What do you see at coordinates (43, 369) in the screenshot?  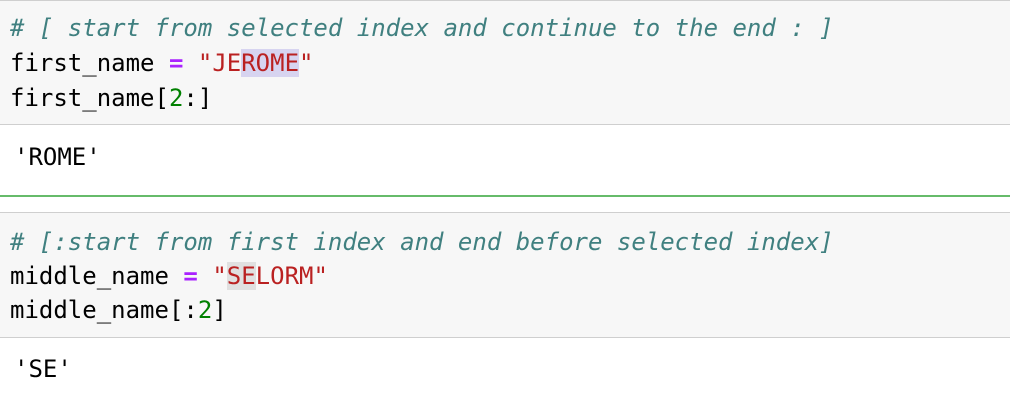 I see `cell-2-output: 'SE'` at bounding box center [43, 369].